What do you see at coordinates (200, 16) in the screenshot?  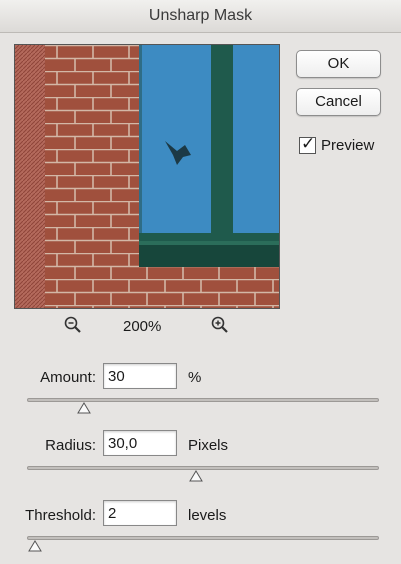 I see `dialog-title: Unsharp Mask` at bounding box center [200, 16].